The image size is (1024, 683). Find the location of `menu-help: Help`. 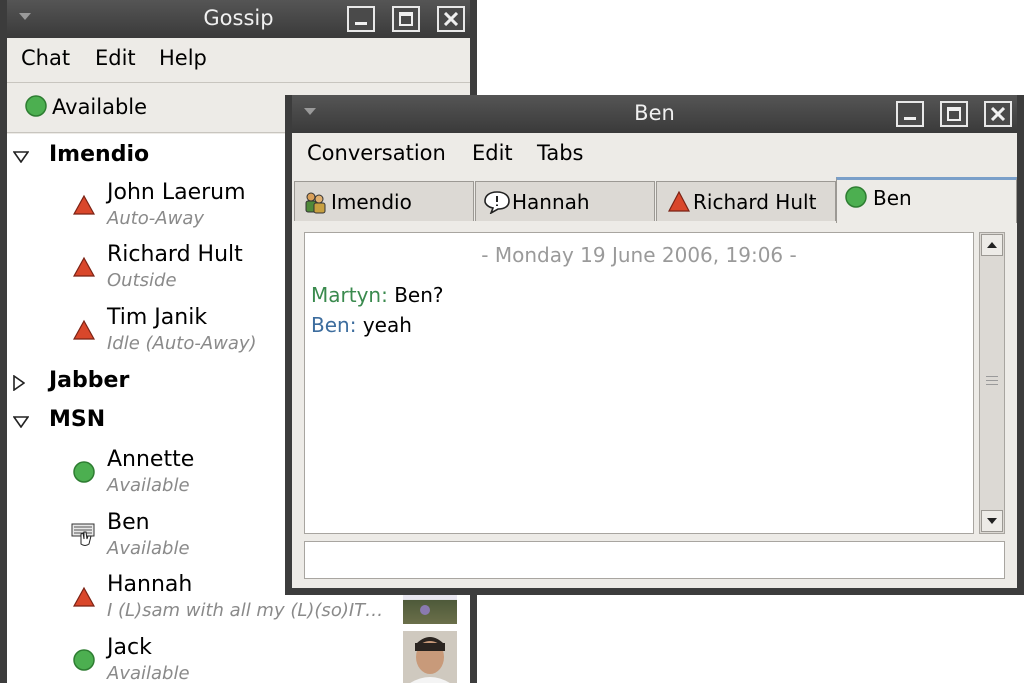

menu-help: Help is located at coordinates (183, 58).